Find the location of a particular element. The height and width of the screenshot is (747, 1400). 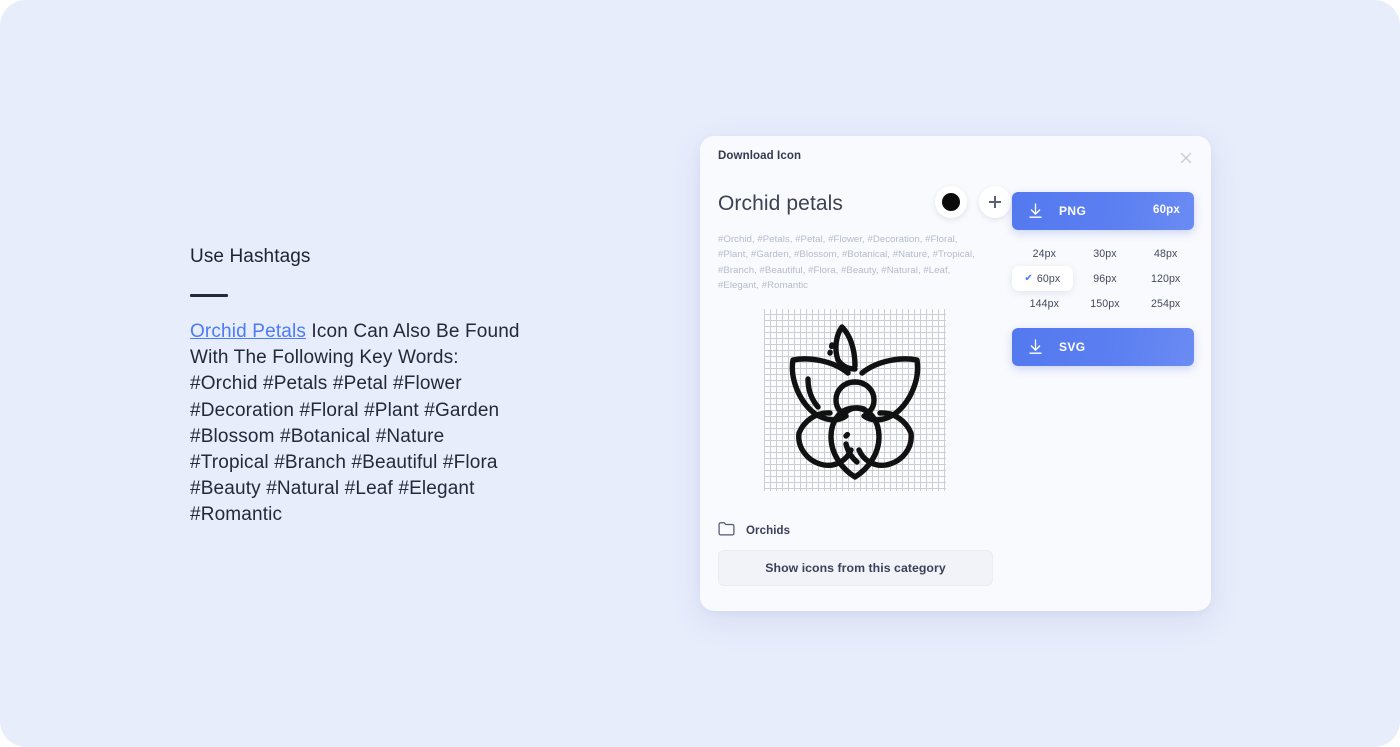

size-option-label: 48px is located at coordinates (1165, 253).